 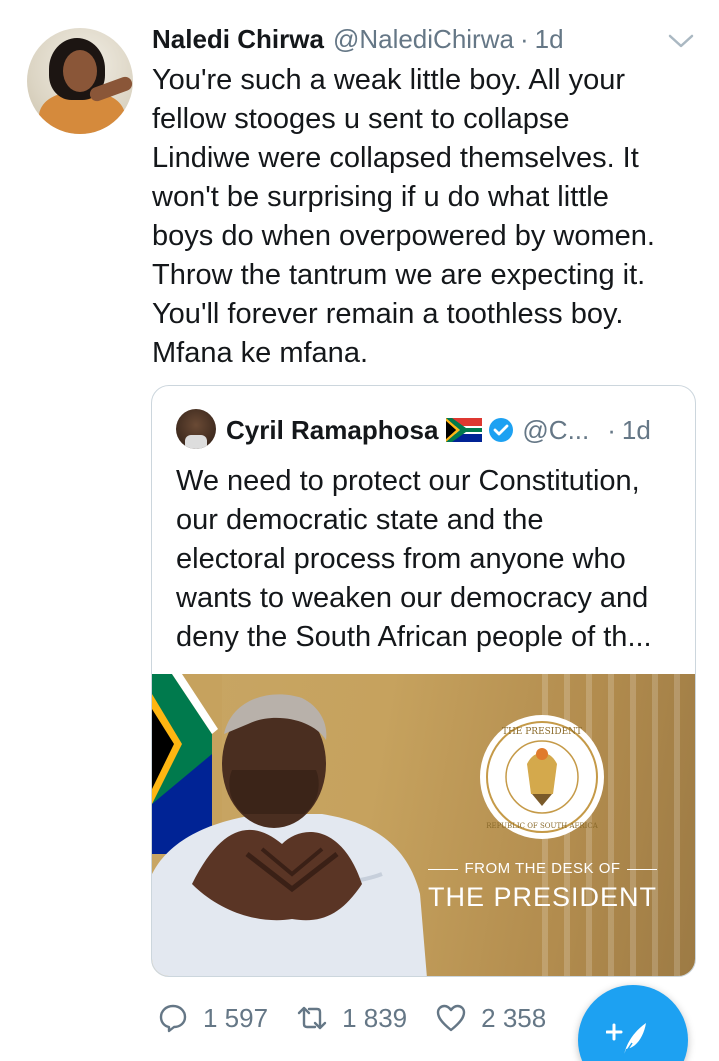 What do you see at coordinates (361, 119) in the screenshot?
I see `tweet-text-line: fellow stooges u sent to collapse` at bounding box center [361, 119].